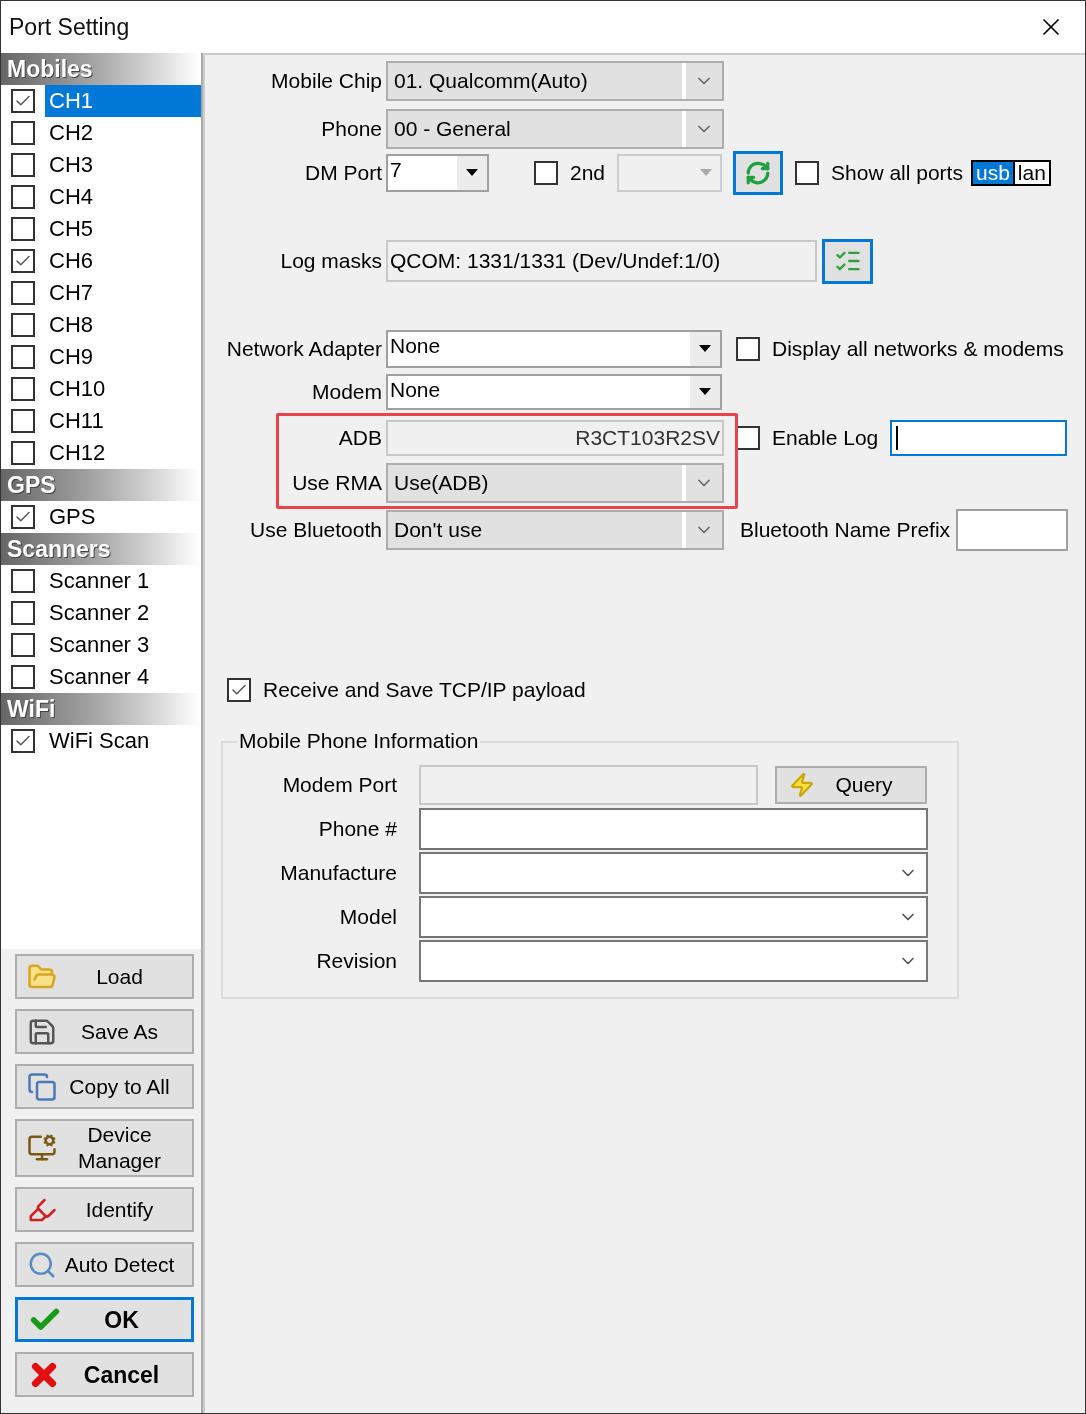 The width and height of the screenshot is (1086, 1414). Describe the element at coordinates (123, 453) in the screenshot. I see `channel-item: CH12` at that location.